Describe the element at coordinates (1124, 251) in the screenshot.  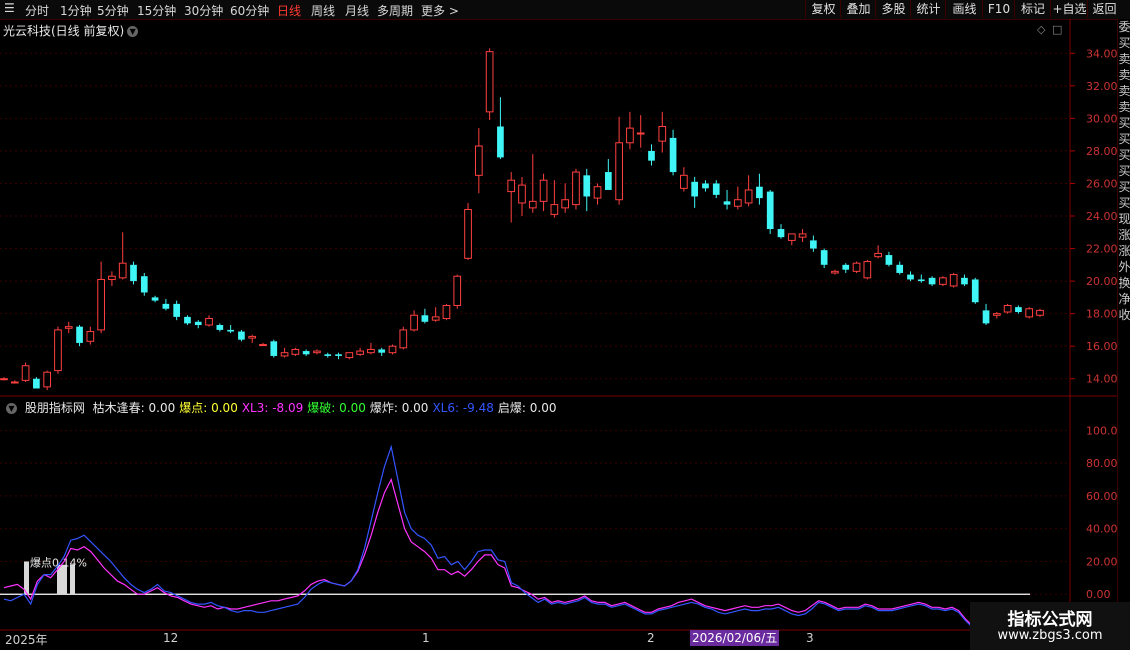
I see `quote-edge-char: 涨` at that location.